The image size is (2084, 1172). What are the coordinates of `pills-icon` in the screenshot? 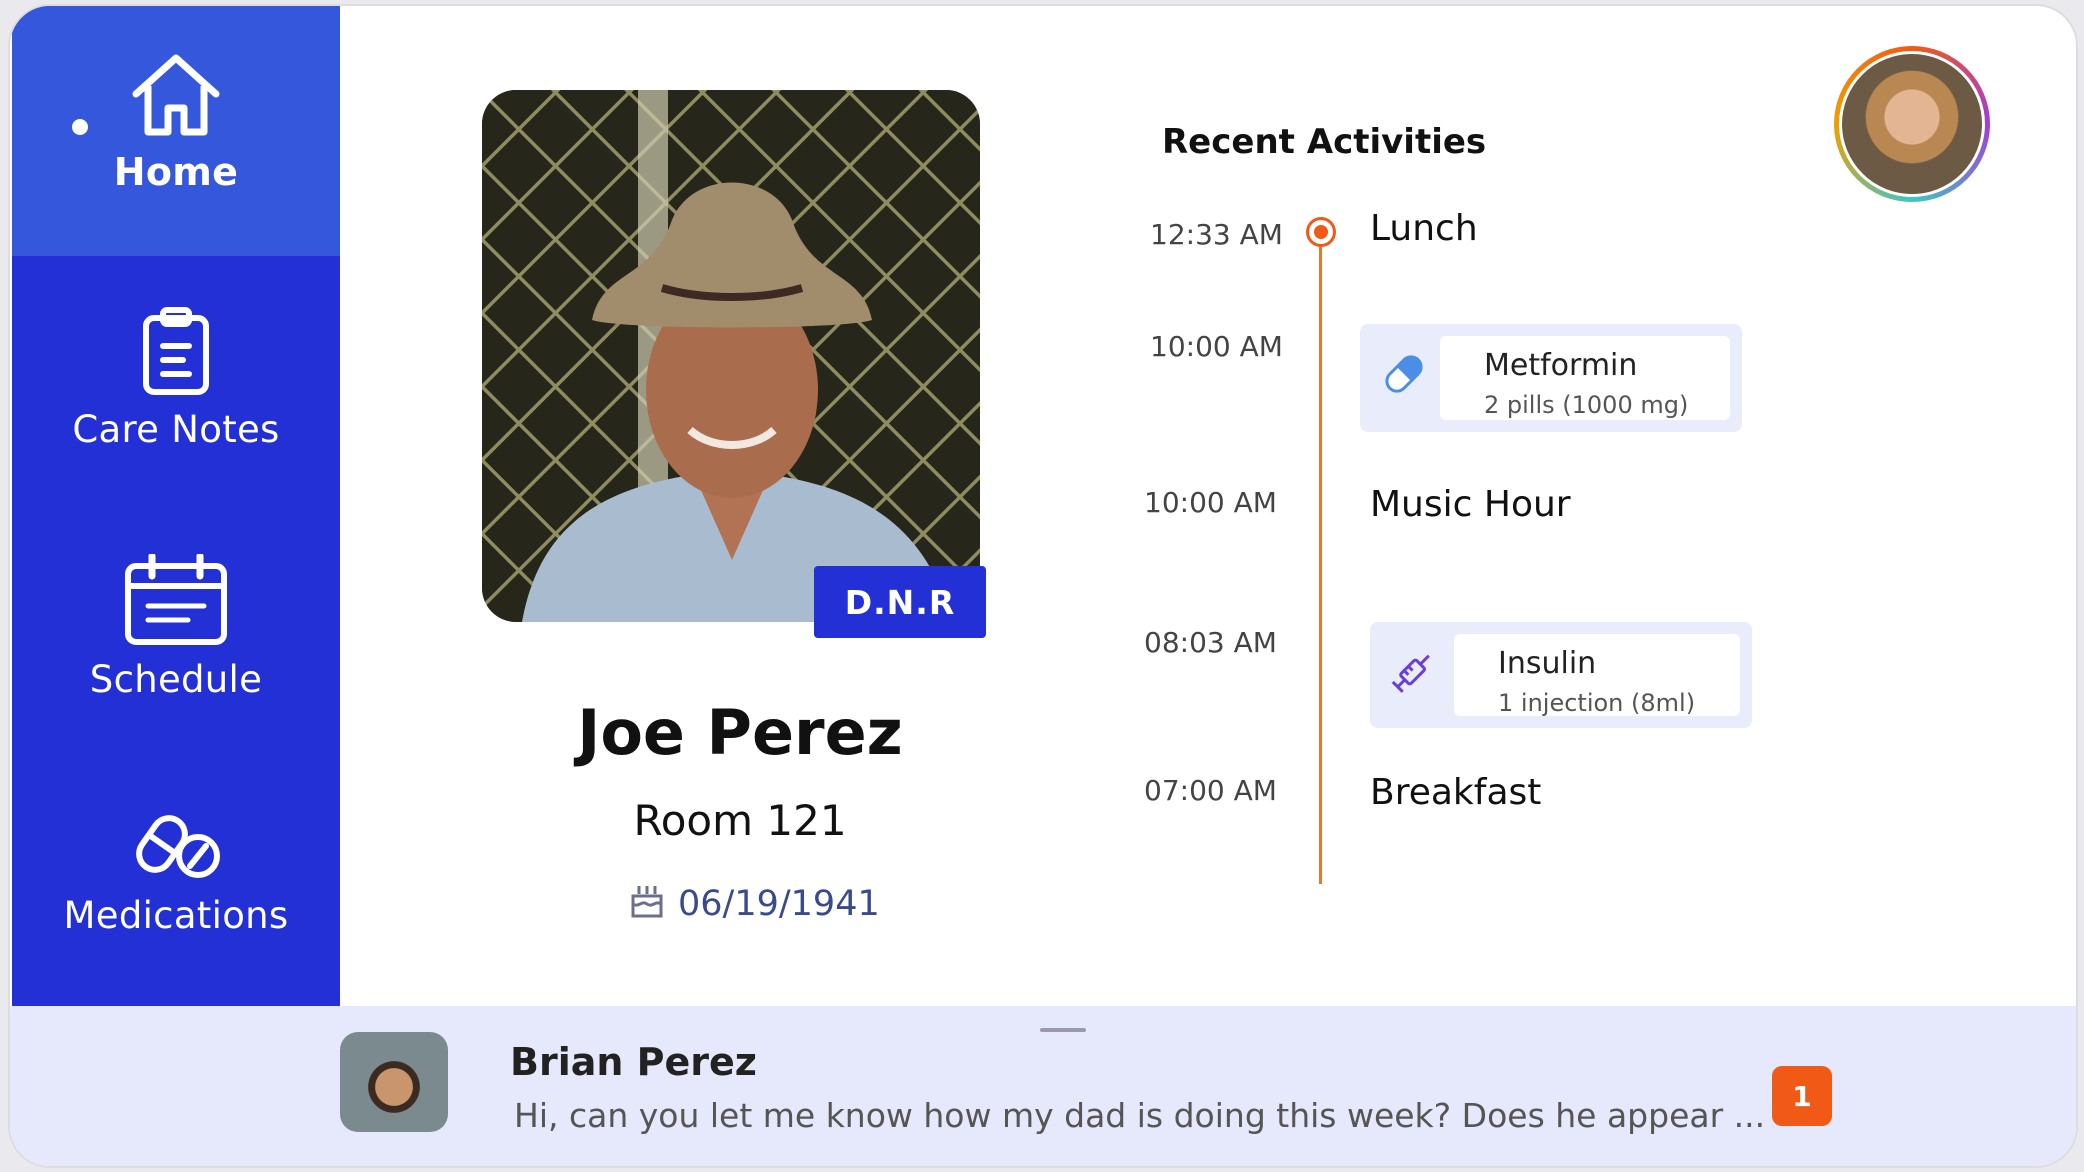 It's located at (176, 844).